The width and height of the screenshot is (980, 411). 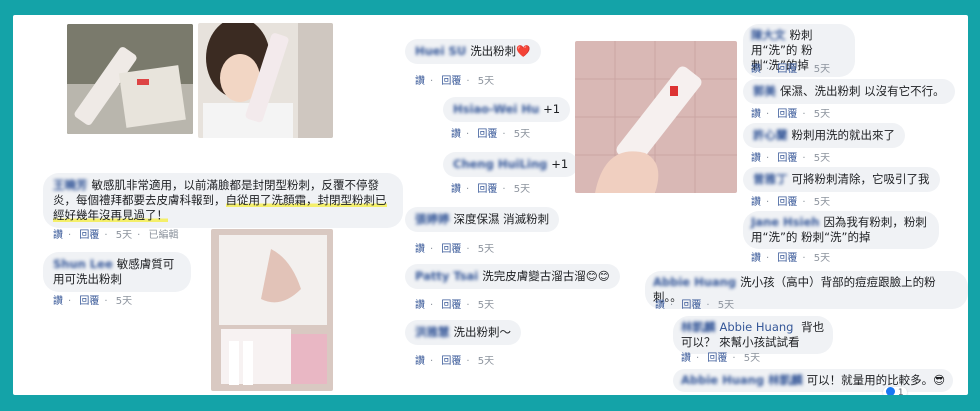 What do you see at coordinates (446, 276) in the screenshot?
I see `commenter-name: Patty Tsai` at bounding box center [446, 276].